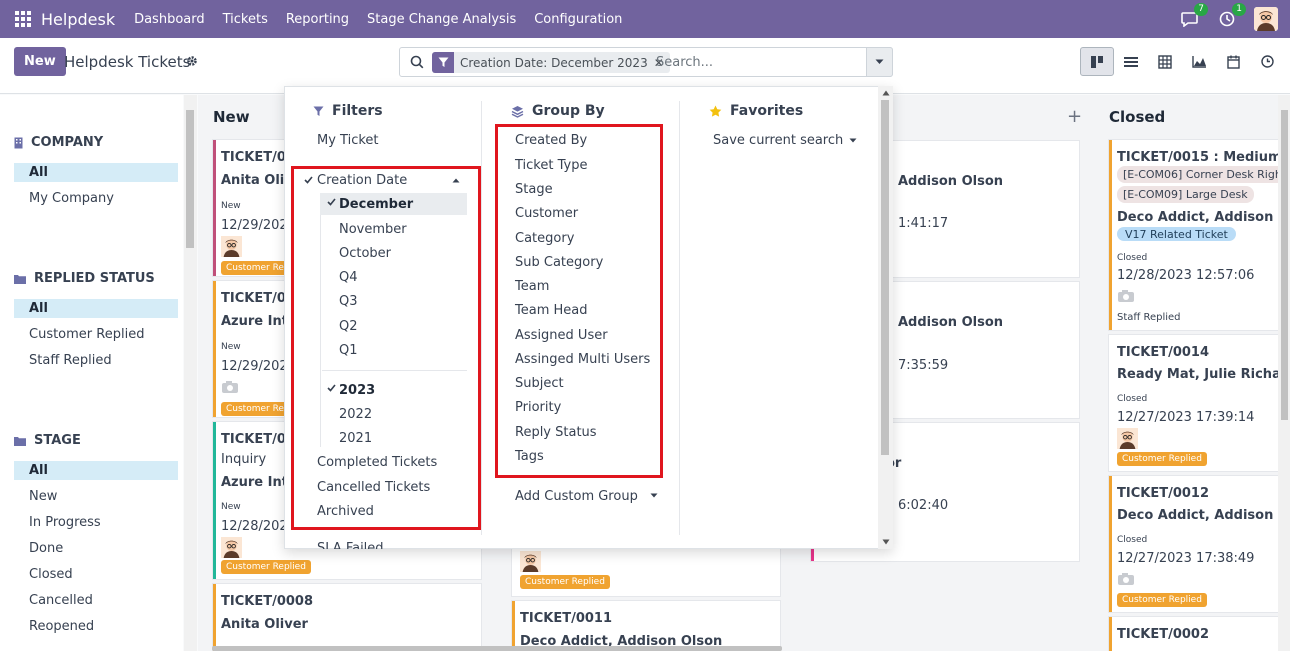  What do you see at coordinates (1231, 16) in the screenshot?
I see `activities-button: 1` at bounding box center [1231, 16].